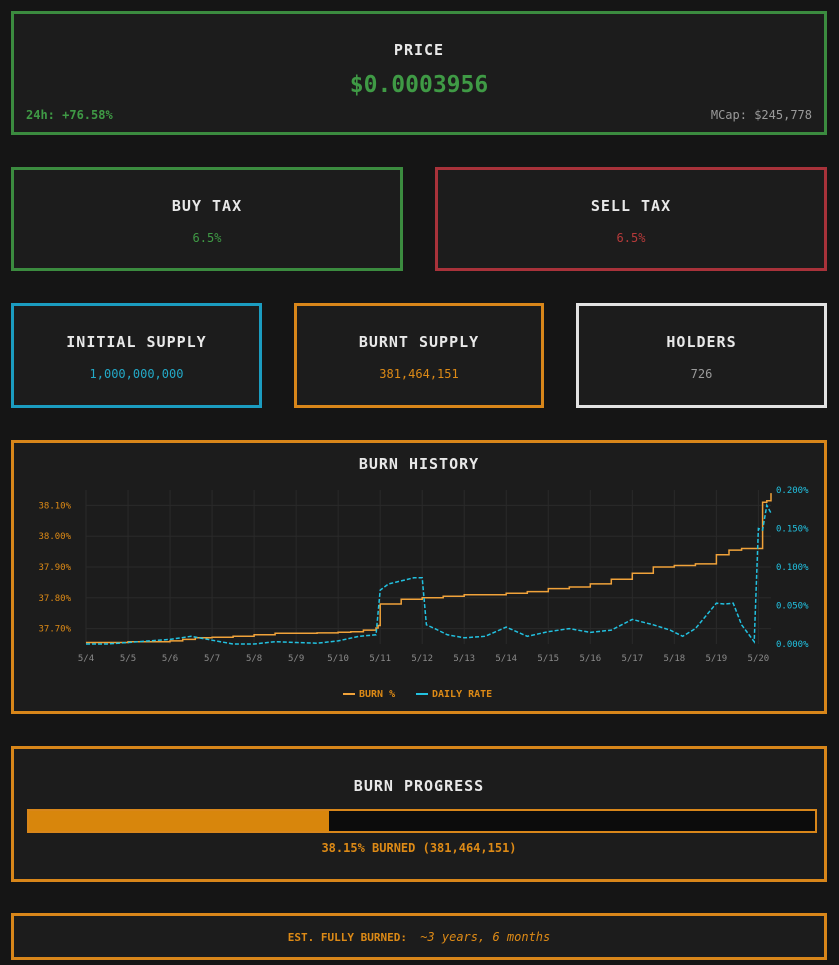 The image size is (839, 965). Describe the element at coordinates (419, 342) in the screenshot. I see `burnt-supply-title: BURNT SUPPLY` at that location.